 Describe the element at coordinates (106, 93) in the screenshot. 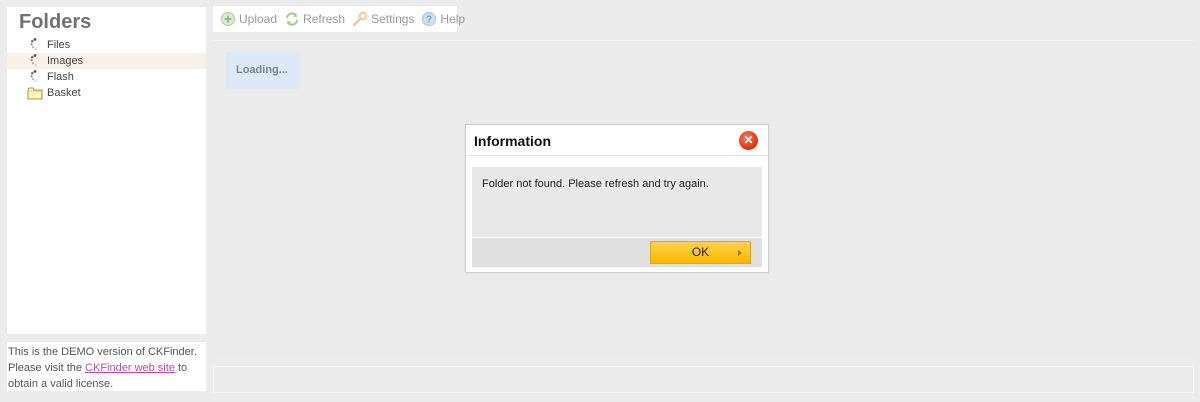

I see `folder-item-basket: Basket` at that location.